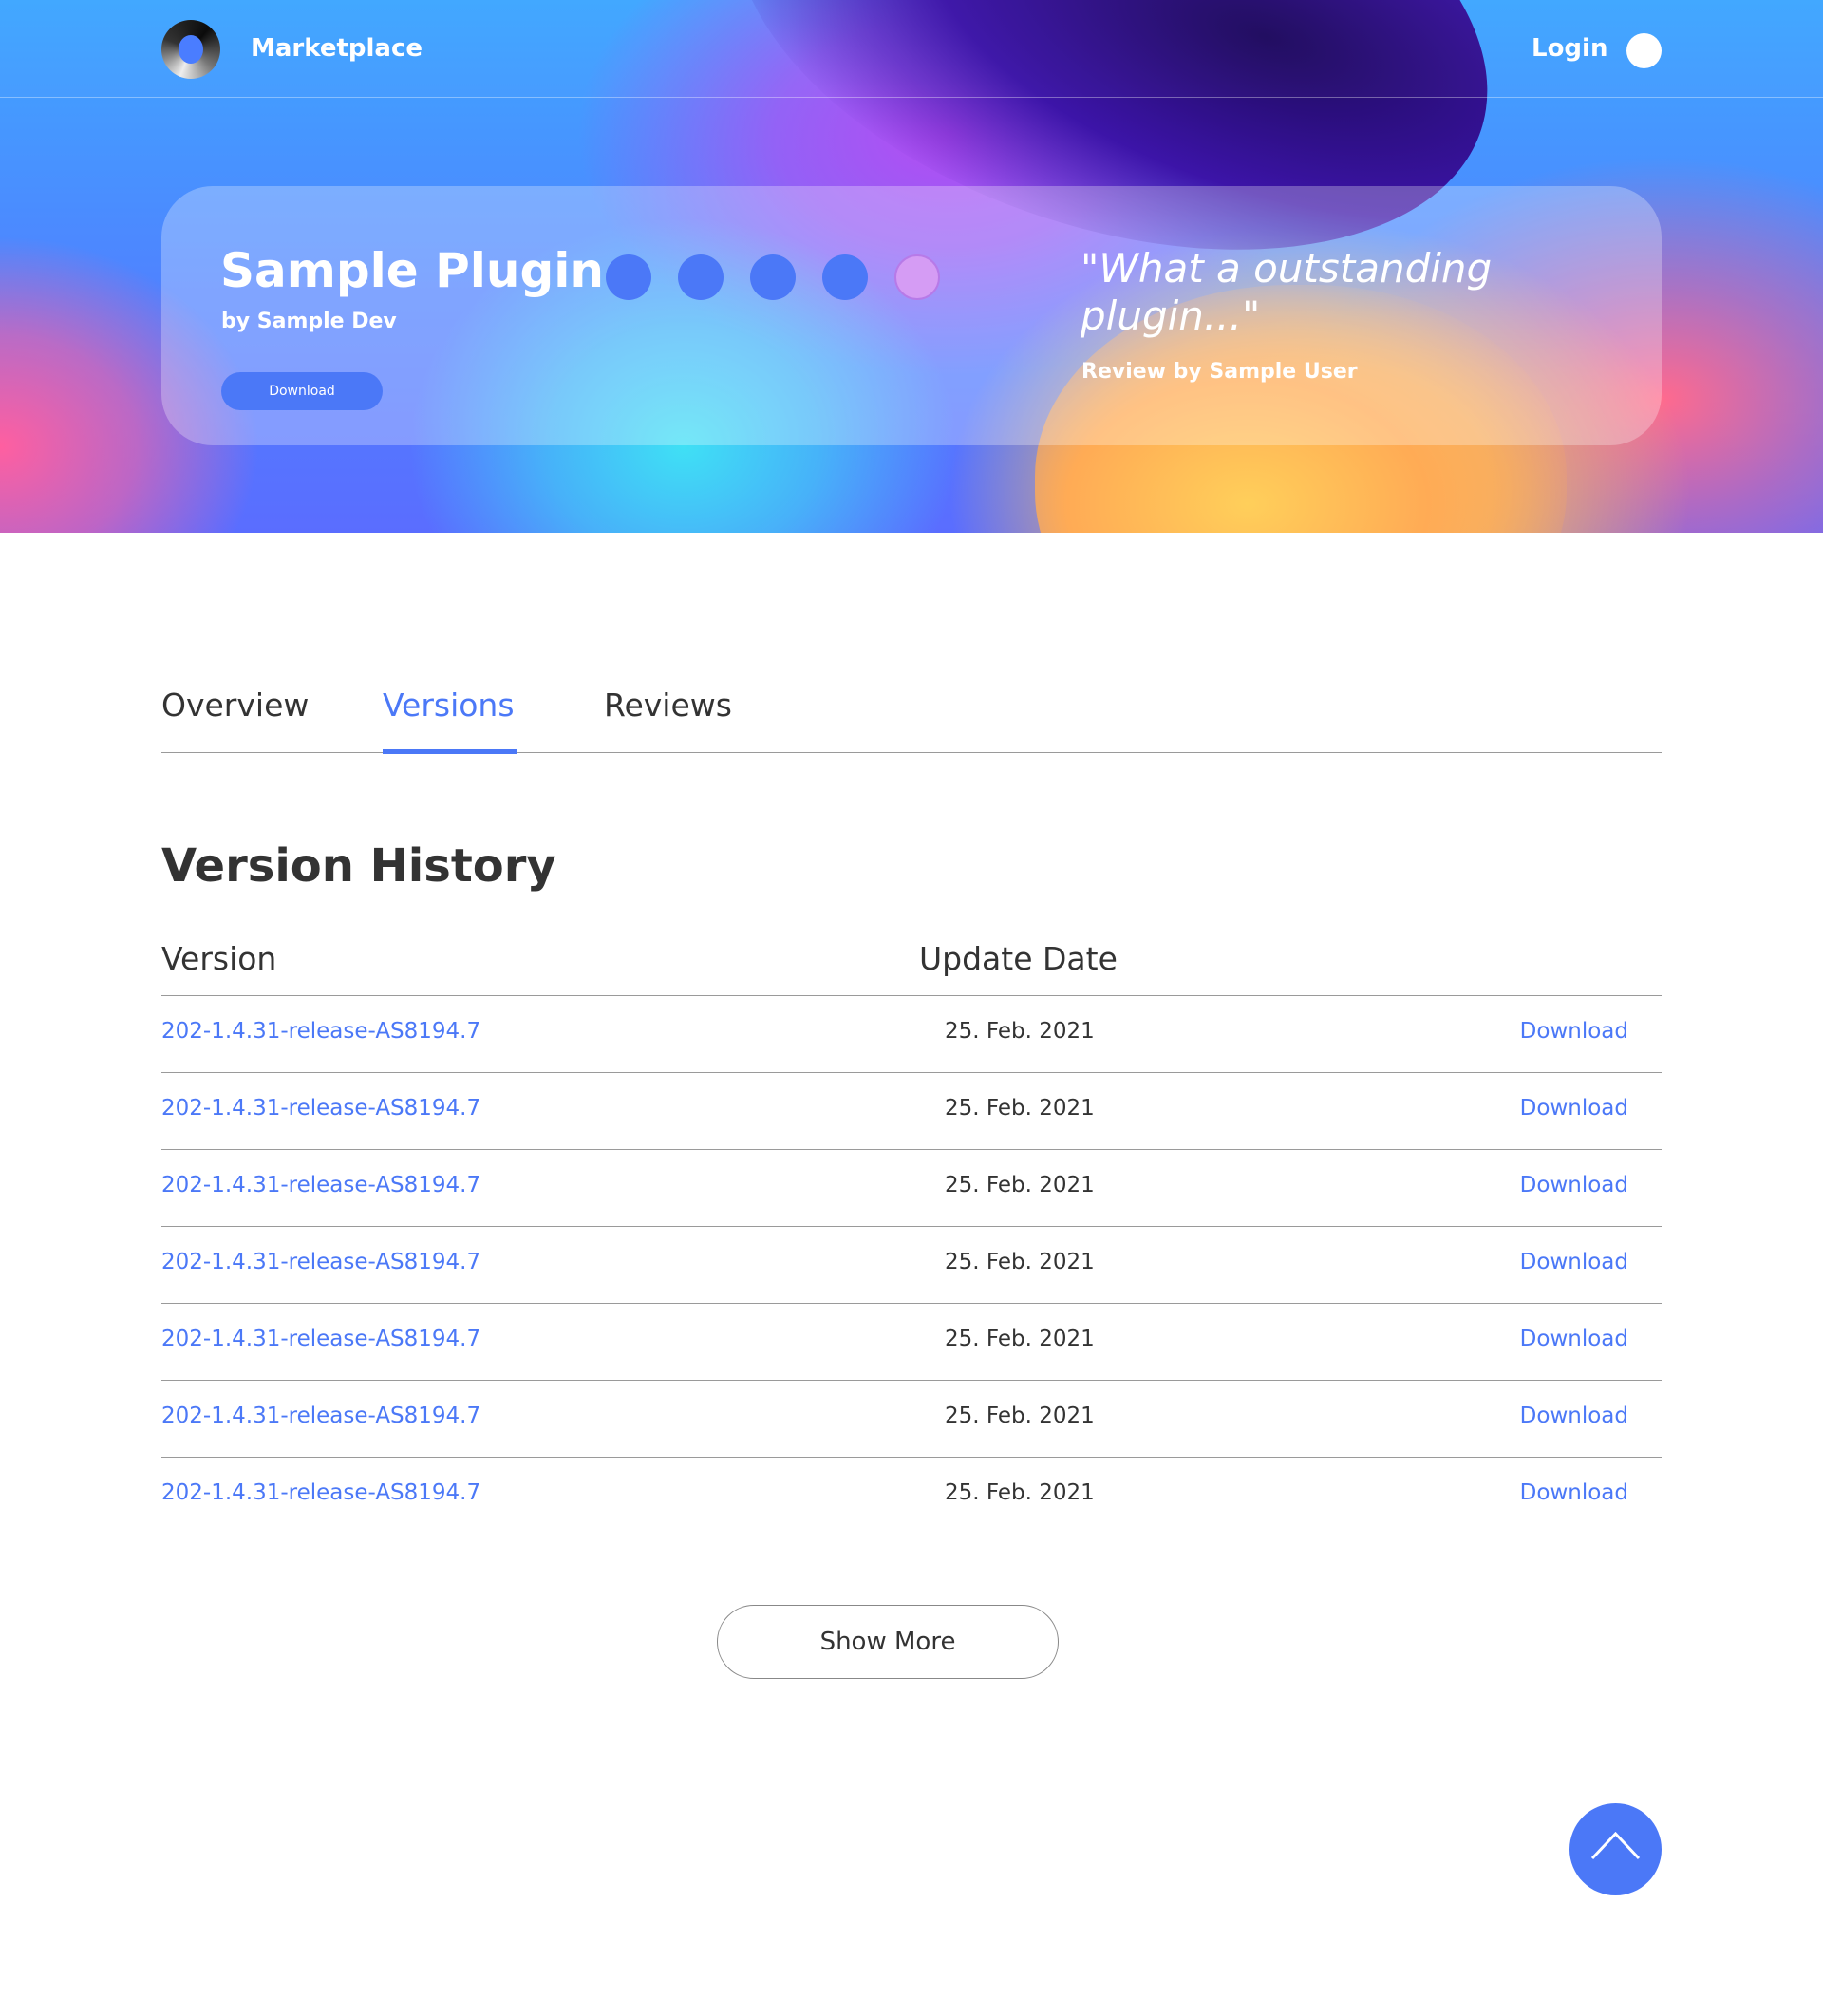 Image resolution: width=1823 pixels, height=2016 pixels. I want to click on brand-name: Marketplace, so click(337, 48).